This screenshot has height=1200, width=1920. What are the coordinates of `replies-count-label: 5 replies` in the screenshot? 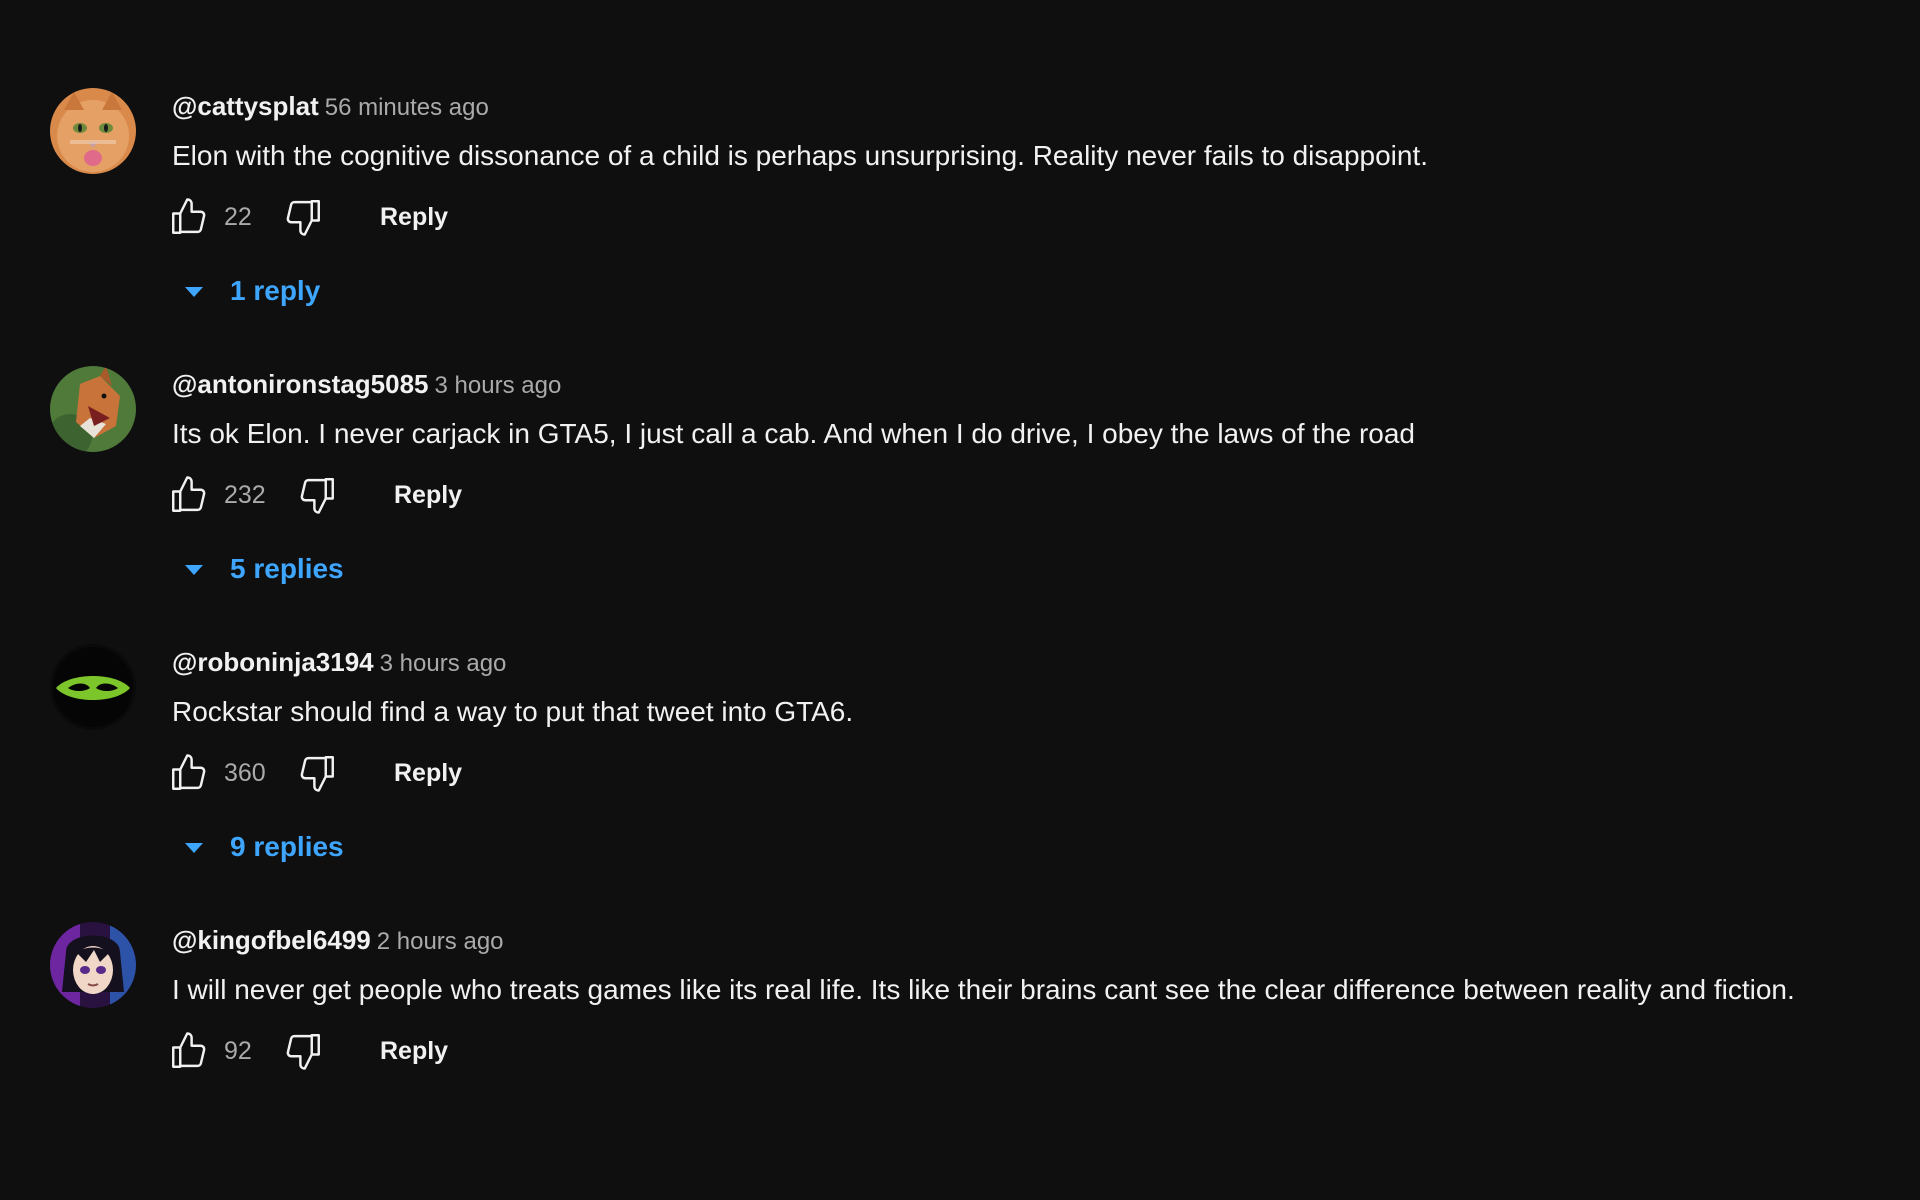 It's located at (287, 568).